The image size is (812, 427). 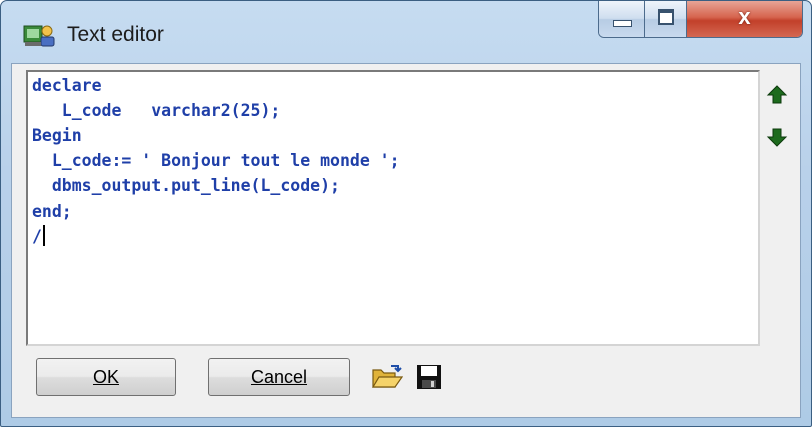 I want to click on ok-button: OK, so click(x=106, y=377).